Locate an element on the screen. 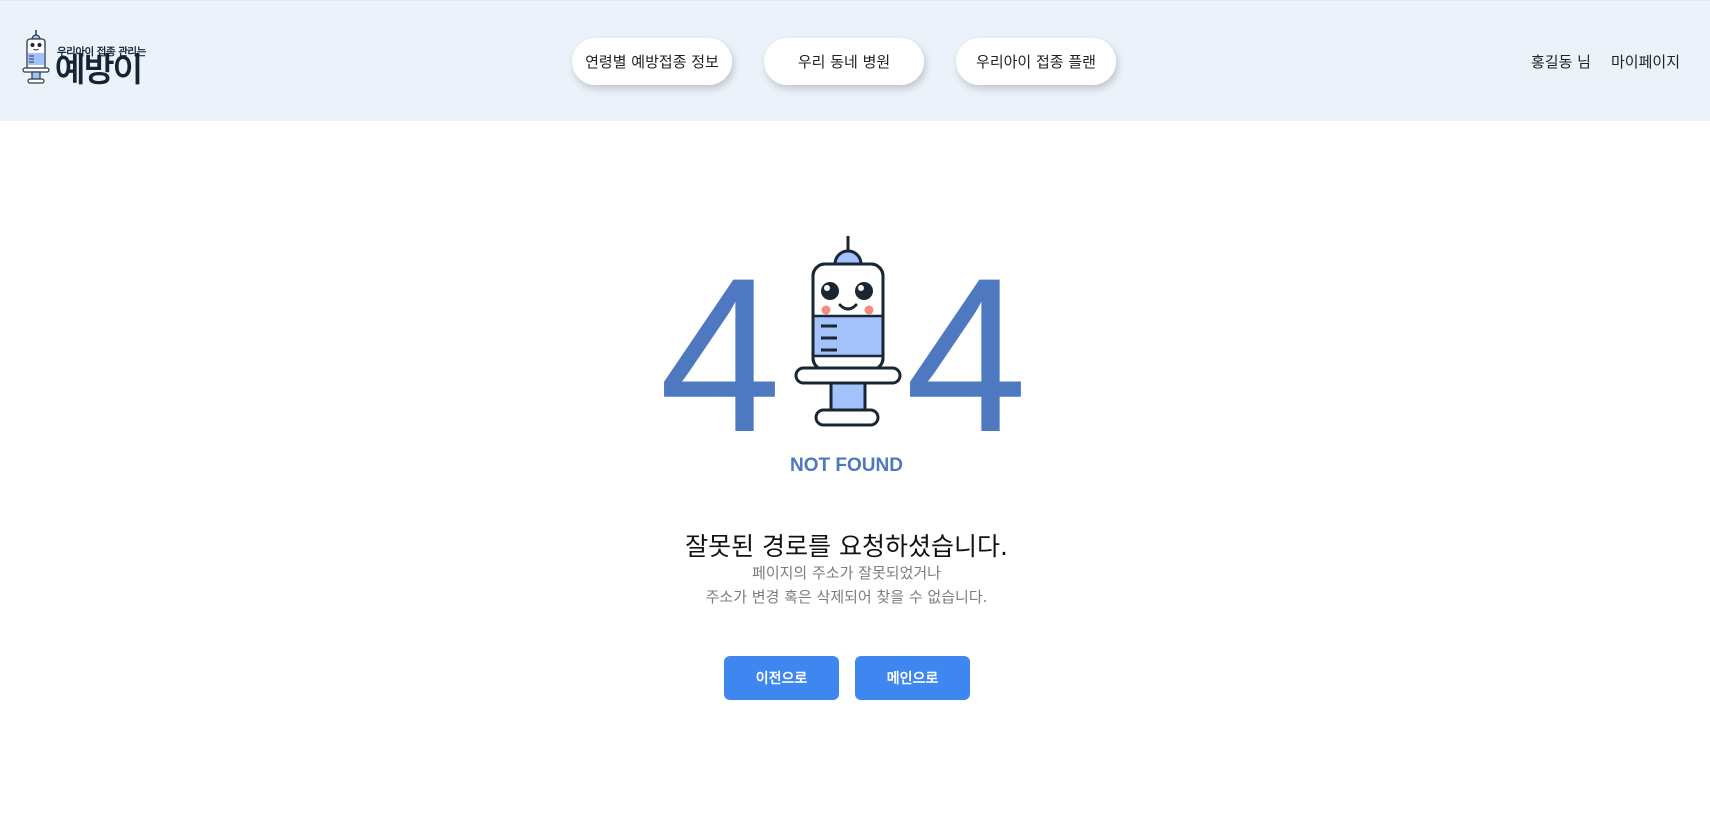 The image size is (1710, 821). nav-vaccination-plan: 우리아이 접종 플랜 is located at coordinates (1036, 61).